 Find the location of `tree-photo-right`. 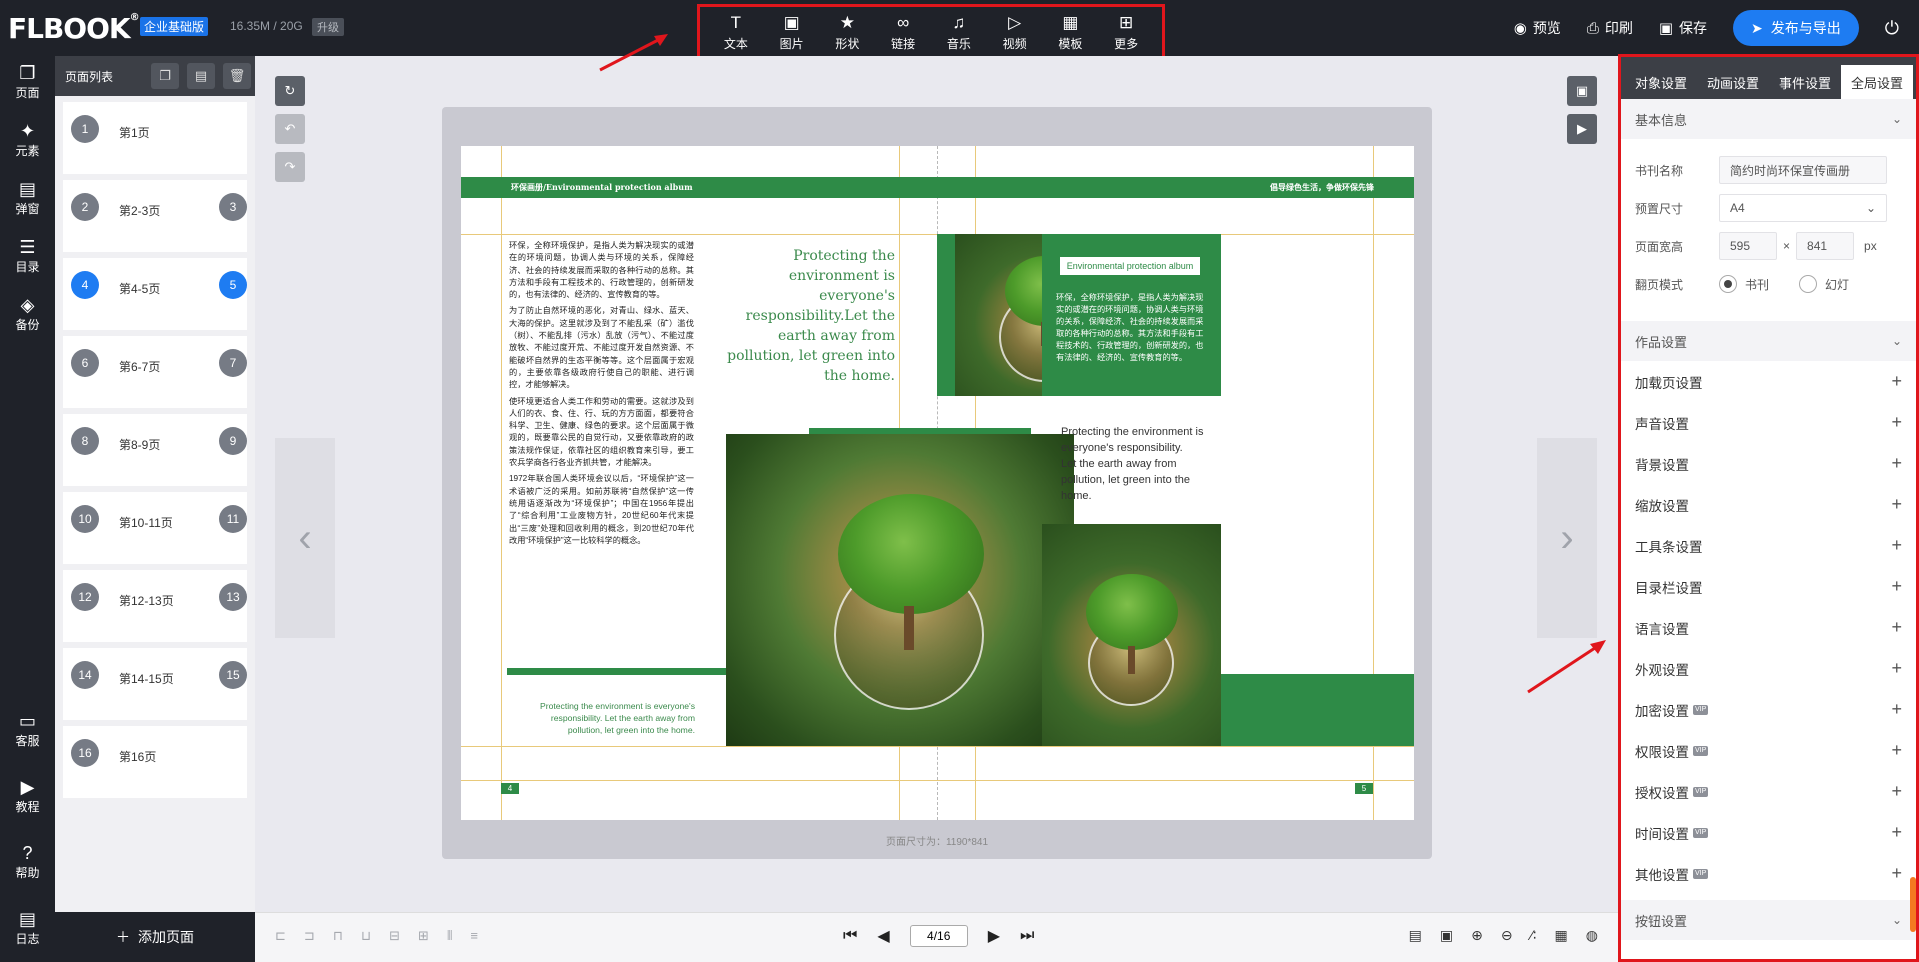

tree-photo-right is located at coordinates (1131, 635).